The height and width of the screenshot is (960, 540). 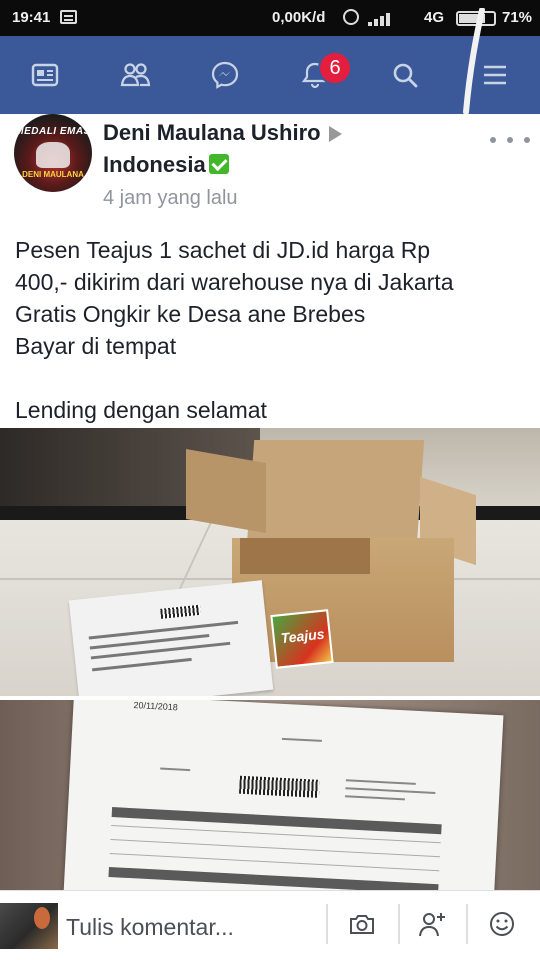 What do you see at coordinates (190, 314) in the screenshot?
I see `post-text-line: Gratis Ongkir ke Desa ane Brebes` at bounding box center [190, 314].